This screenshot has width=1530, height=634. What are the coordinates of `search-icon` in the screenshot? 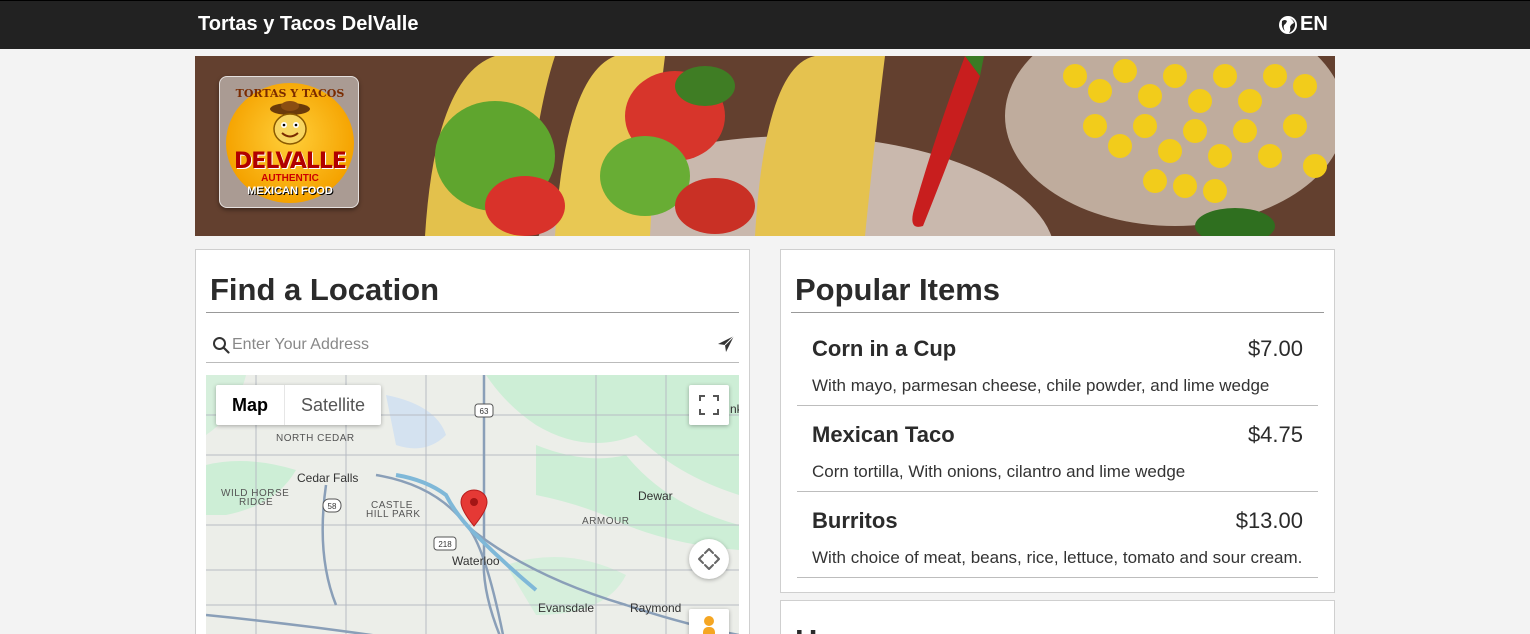 It's located at (221, 345).